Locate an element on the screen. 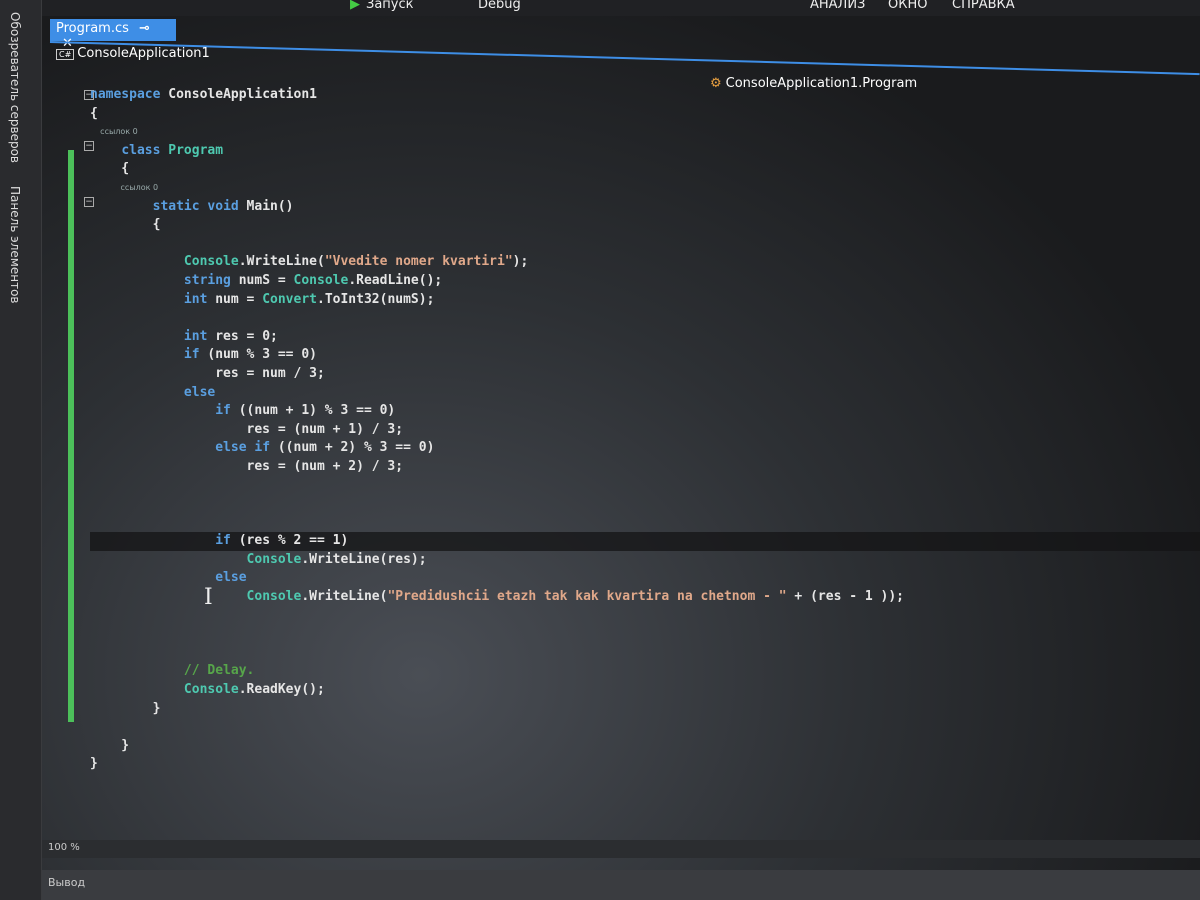 The height and width of the screenshot is (900, 1200). code-token: Convert is located at coordinates (289, 299).